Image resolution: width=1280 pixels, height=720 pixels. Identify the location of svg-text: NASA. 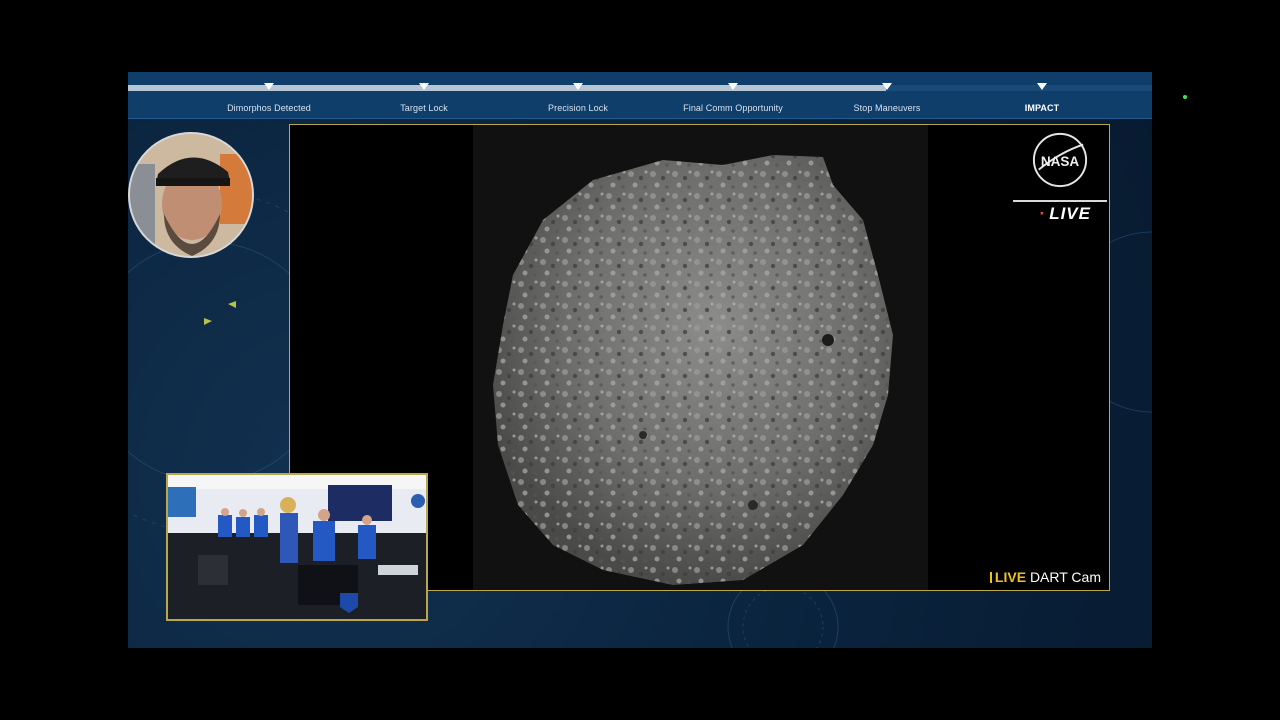
(1060, 161).